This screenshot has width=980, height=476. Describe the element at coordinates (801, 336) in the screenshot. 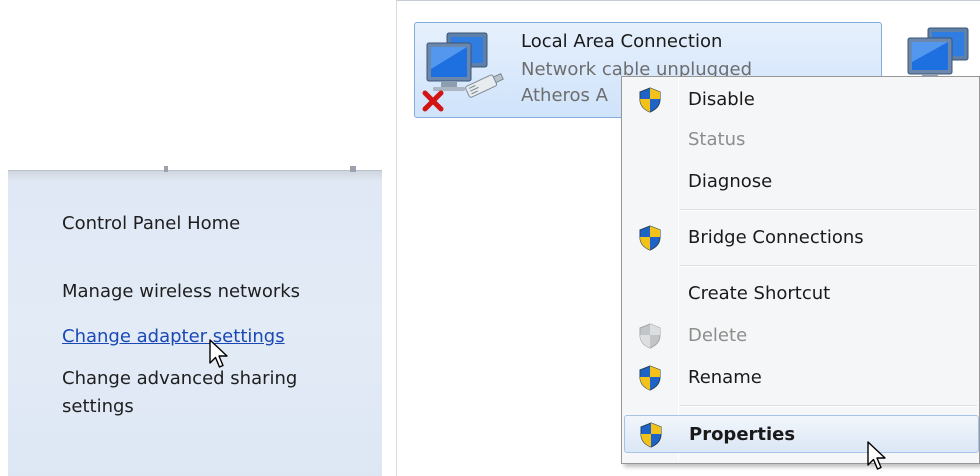

I see `menu-item-delete: Delete` at that location.